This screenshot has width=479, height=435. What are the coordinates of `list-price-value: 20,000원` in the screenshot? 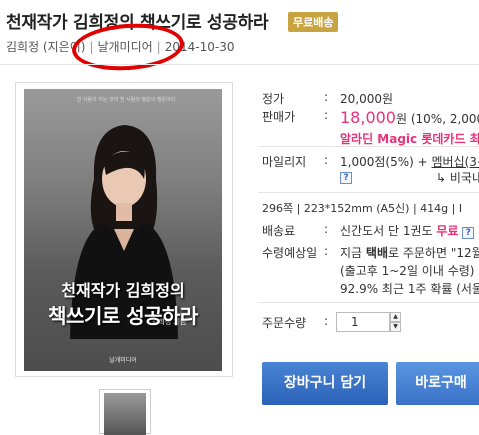 It's located at (367, 99).